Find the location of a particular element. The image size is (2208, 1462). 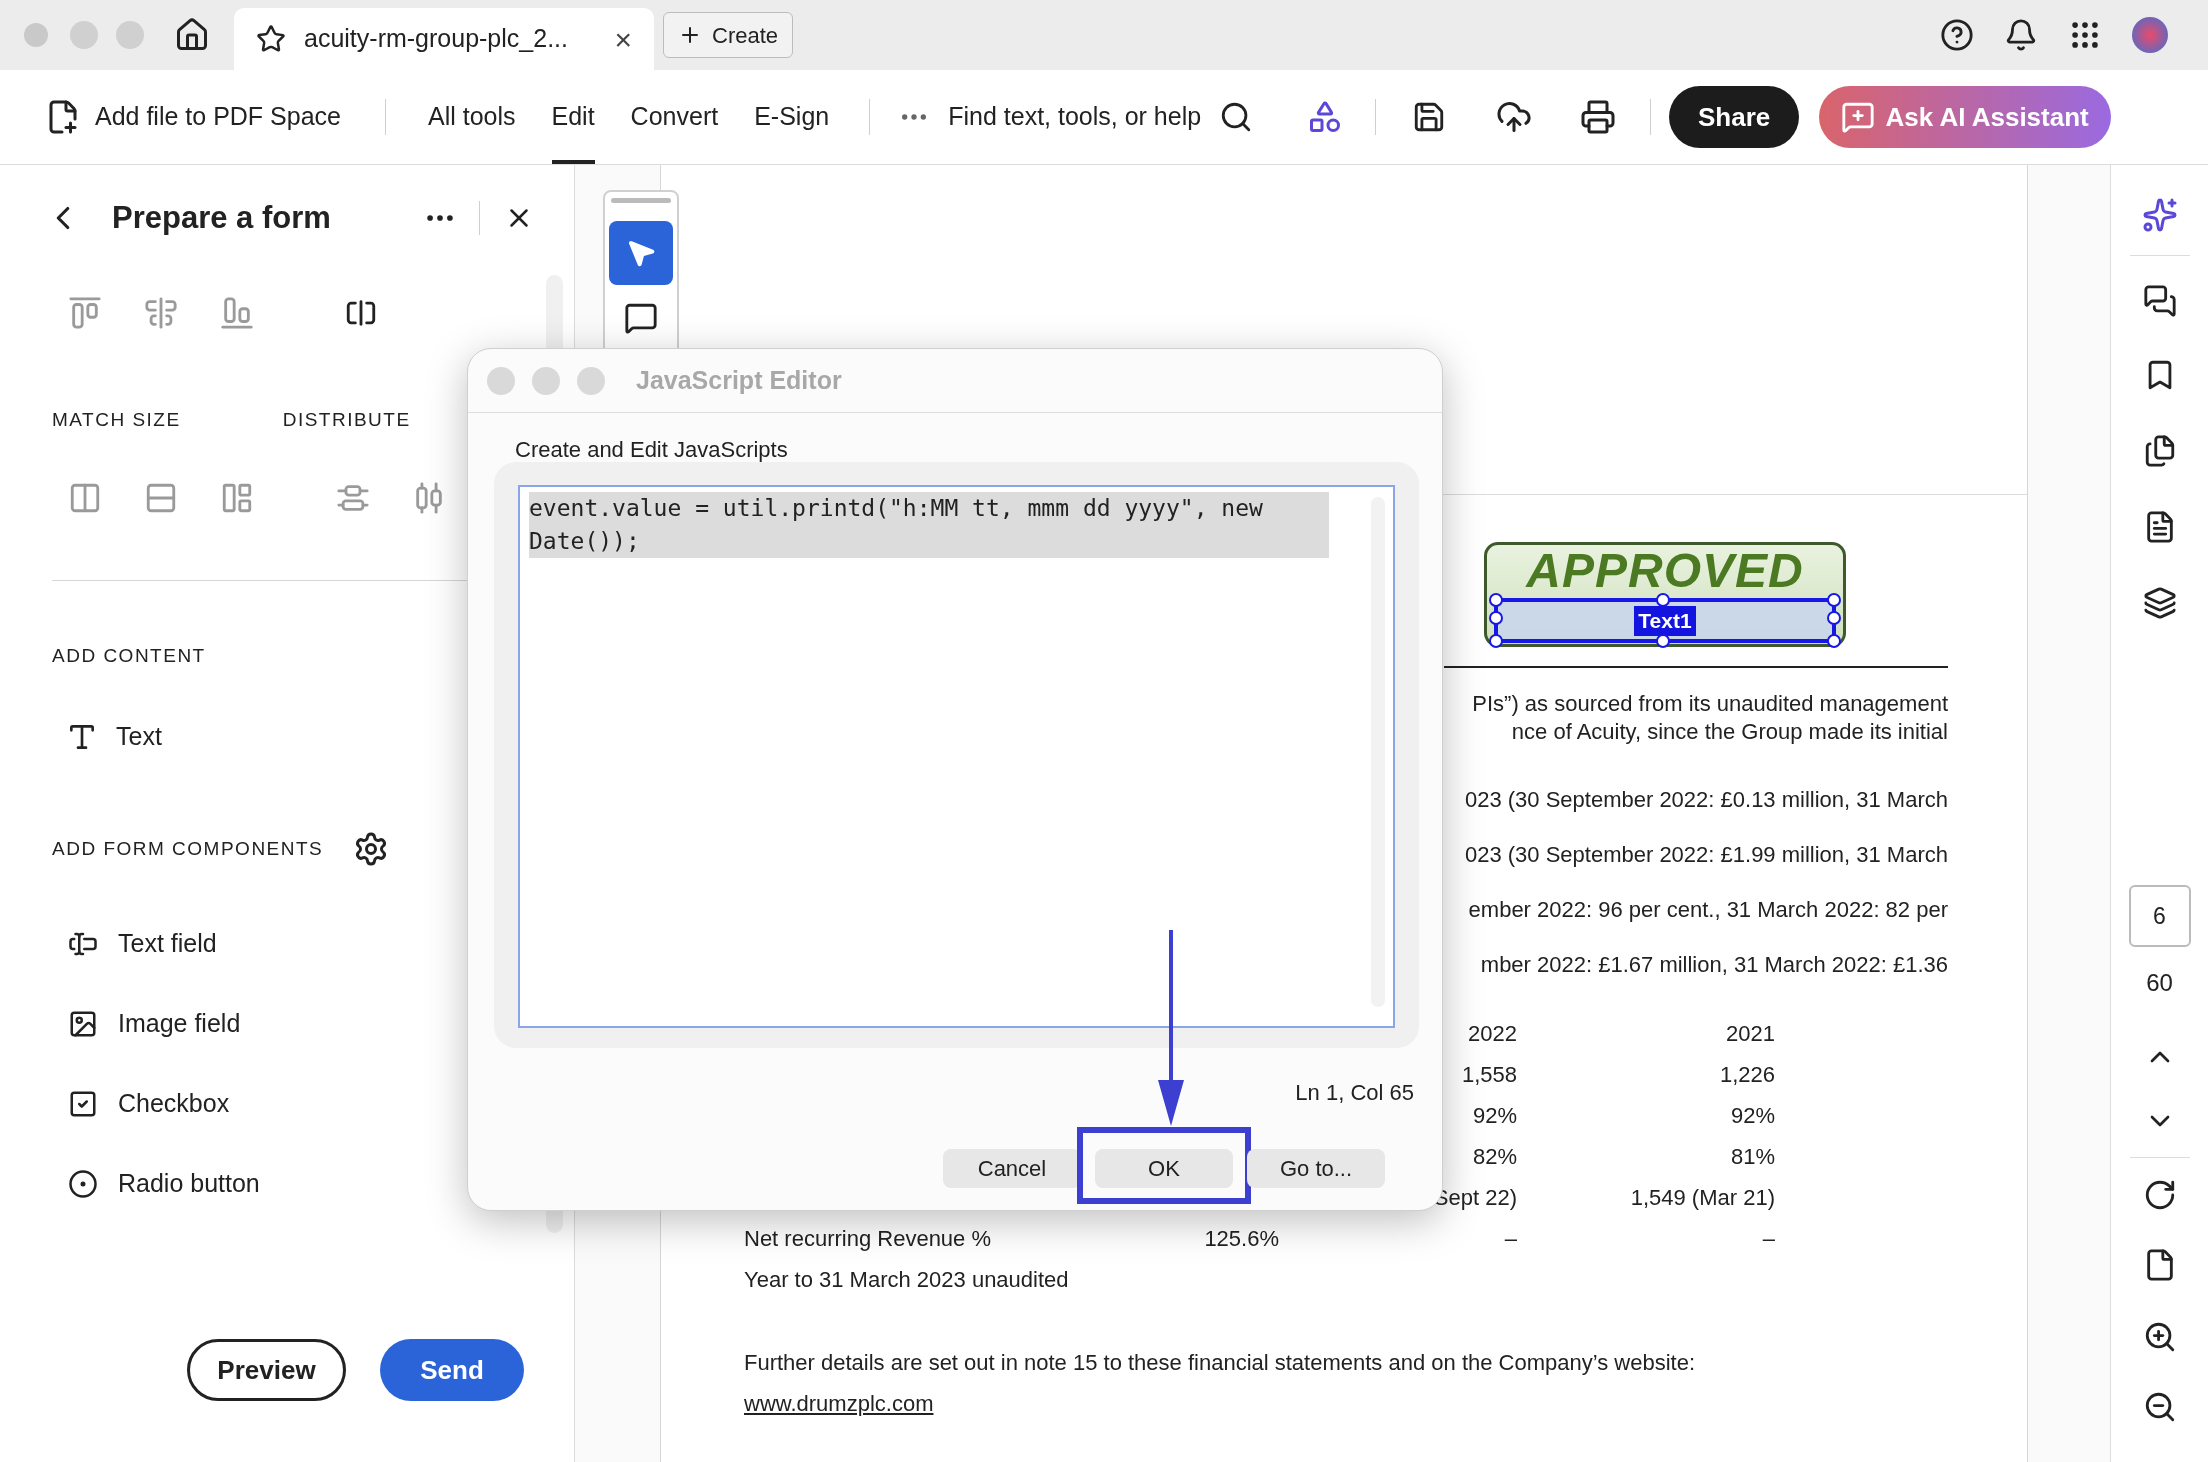

column-header: 2021 is located at coordinates (1750, 1034).